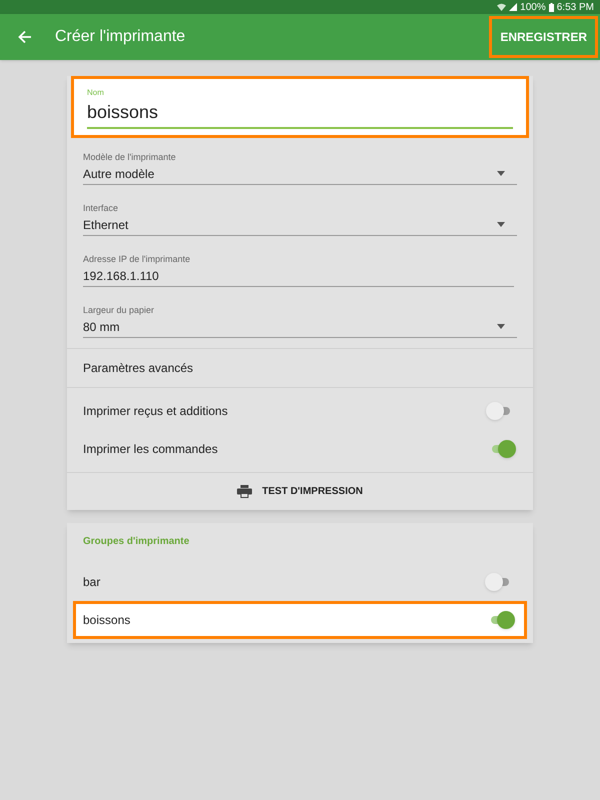 The width and height of the screenshot is (600, 800). What do you see at coordinates (120, 37) in the screenshot?
I see `screen-title: Créer l'imprimante` at bounding box center [120, 37].